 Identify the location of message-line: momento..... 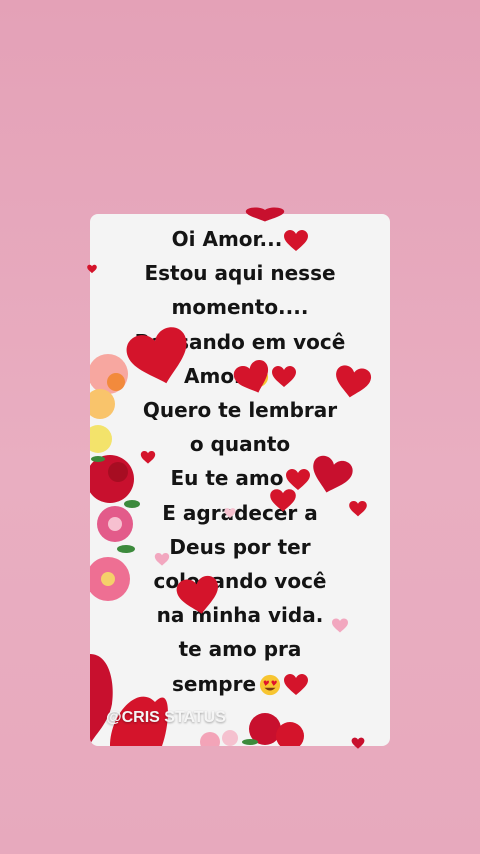
(240, 307).